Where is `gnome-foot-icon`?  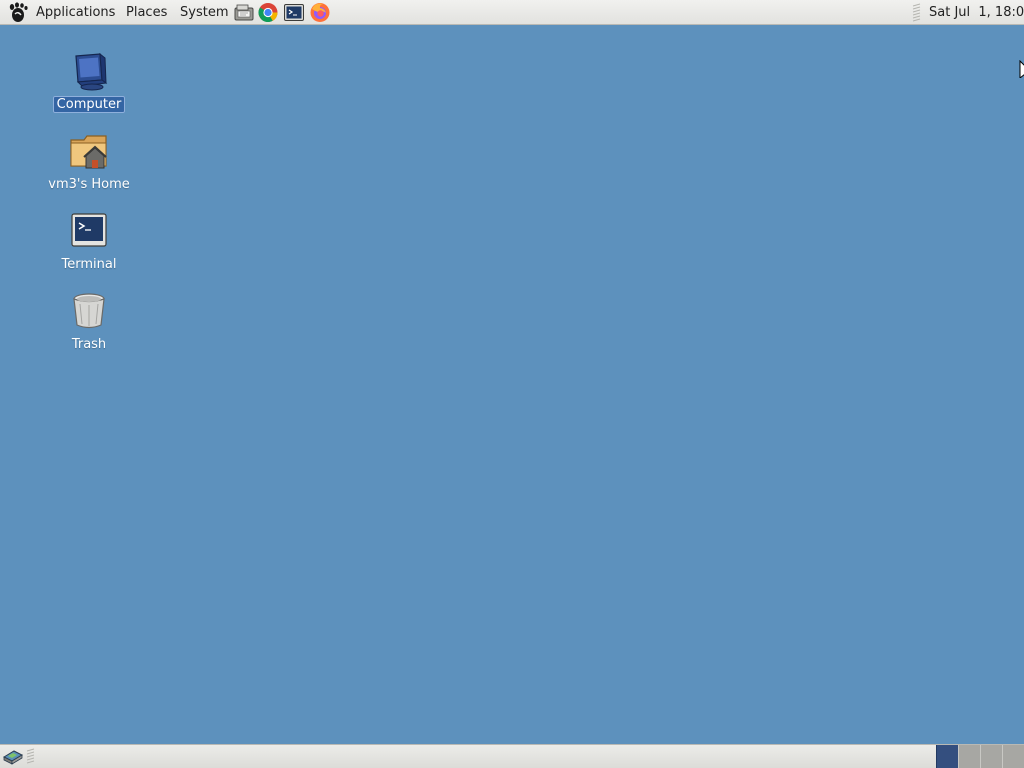
gnome-foot-icon is located at coordinates (18, 12).